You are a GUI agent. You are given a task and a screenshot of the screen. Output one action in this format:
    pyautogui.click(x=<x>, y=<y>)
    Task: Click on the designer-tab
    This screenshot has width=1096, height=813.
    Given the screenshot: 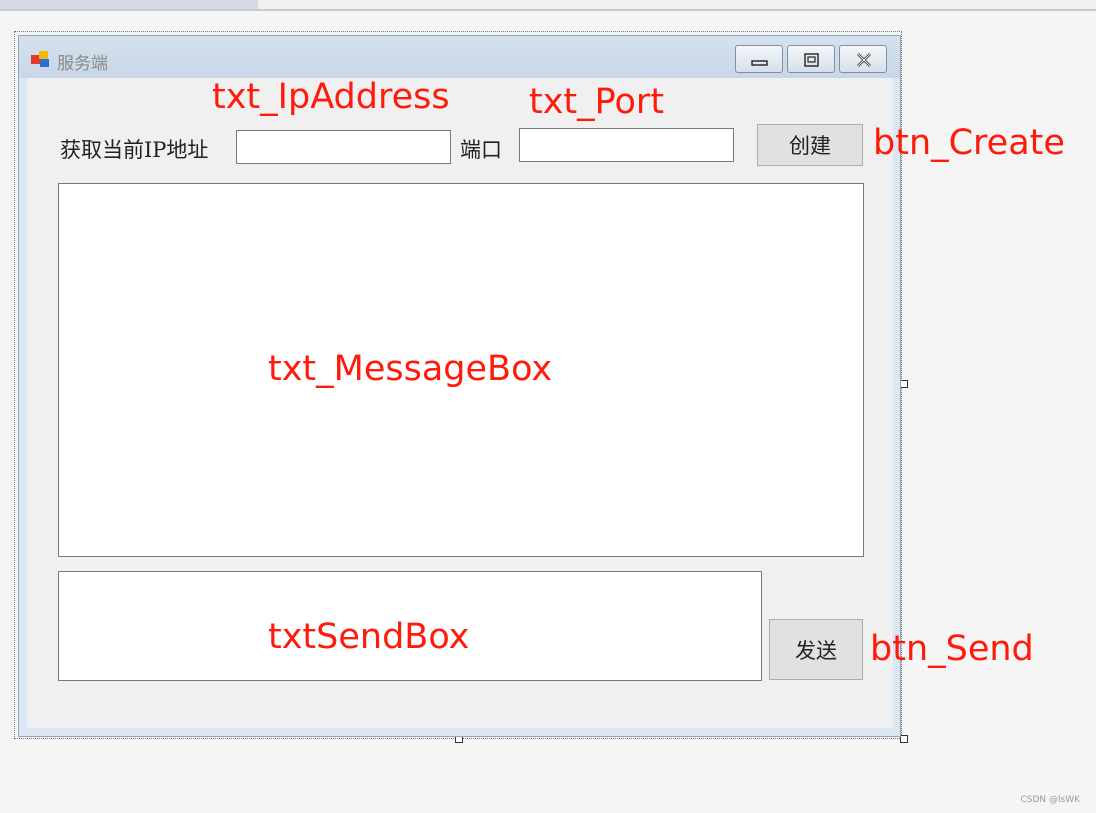 What is the action you would take?
    pyautogui.click(x=129, y=4)
    